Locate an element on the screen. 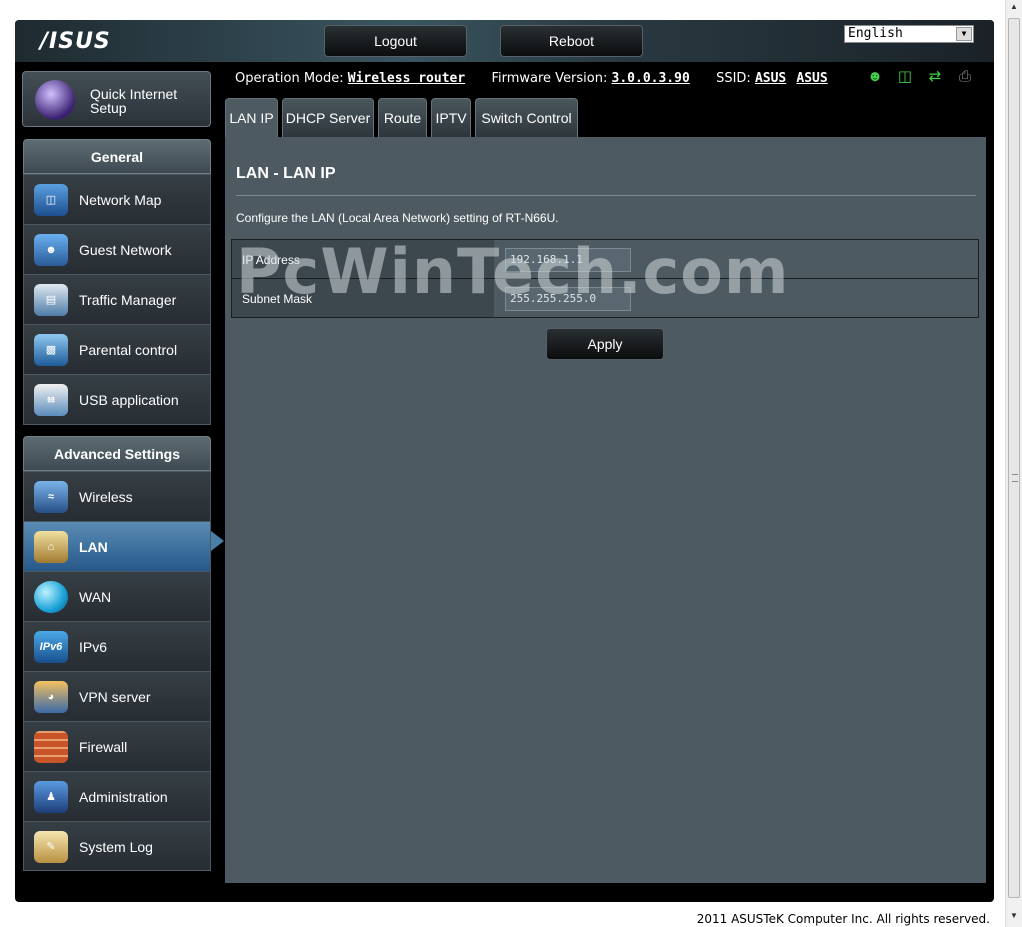  wan-globe-icon is located at coordinates (51, 597).